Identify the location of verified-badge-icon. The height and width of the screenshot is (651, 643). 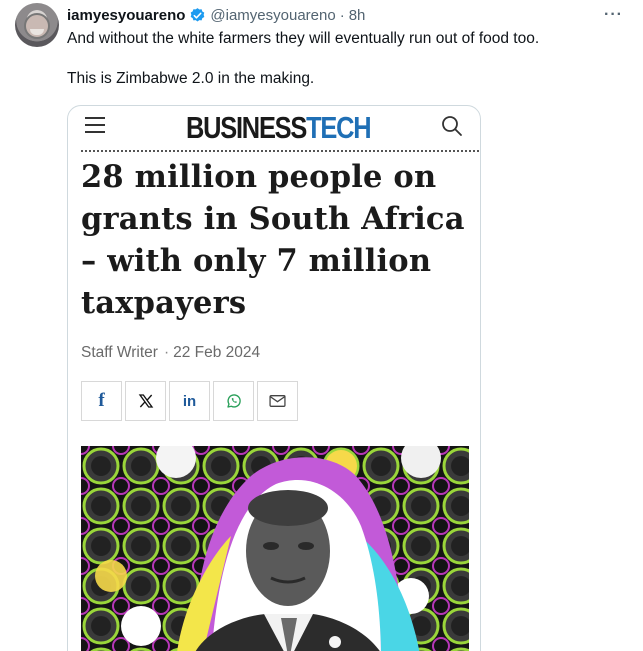
(198, 14).